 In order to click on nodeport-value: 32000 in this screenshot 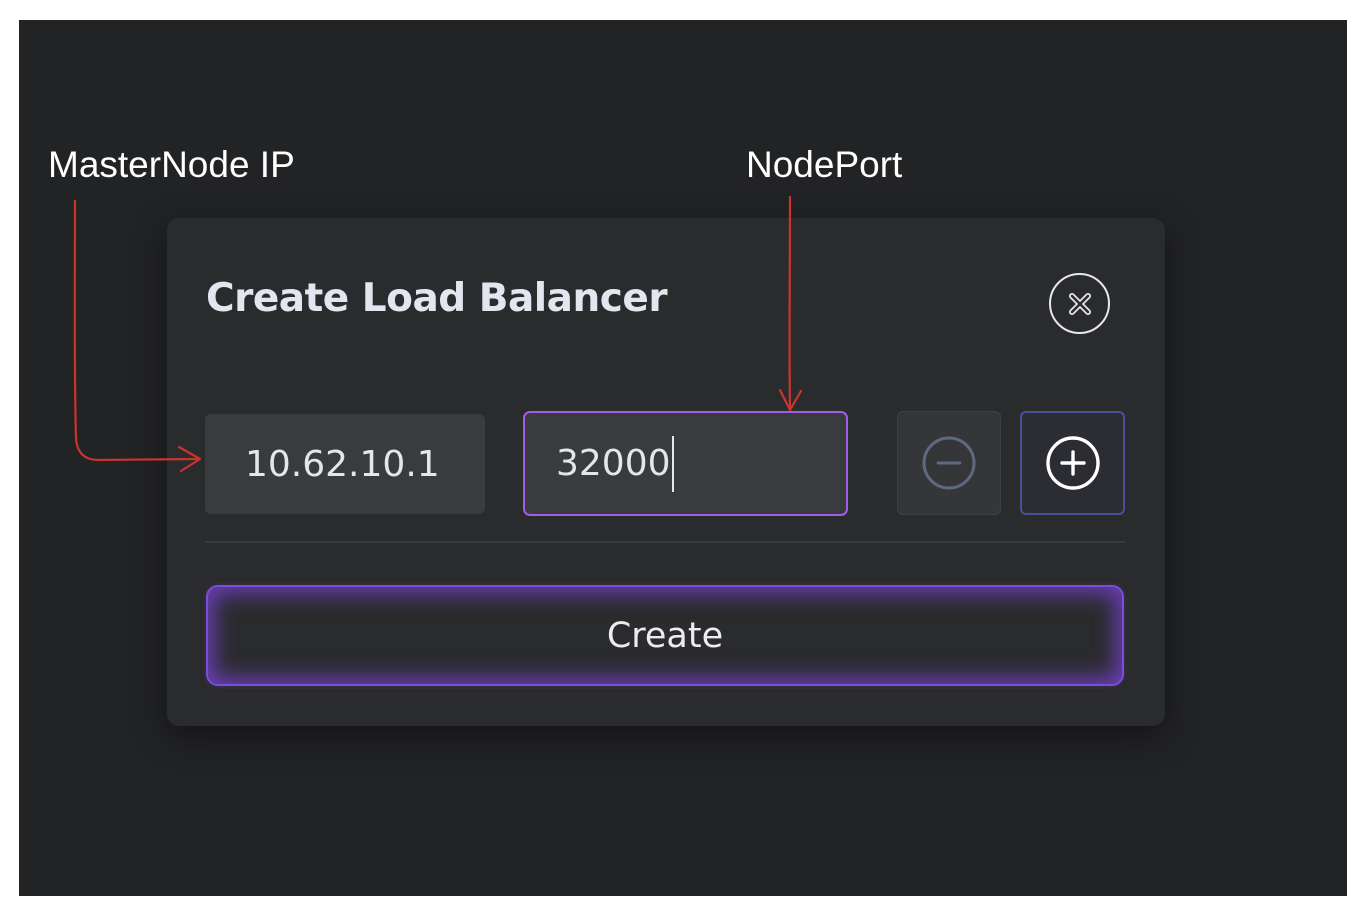, I will do `click(613, 463)`.